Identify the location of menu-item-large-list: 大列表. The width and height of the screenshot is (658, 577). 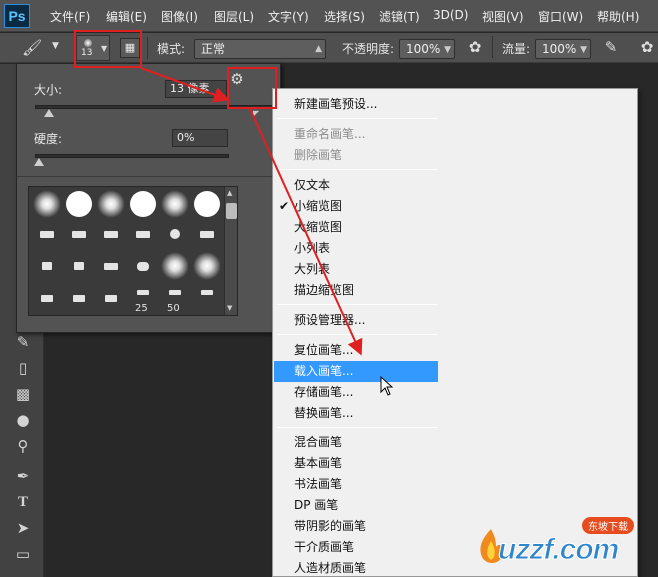
(356, 269).